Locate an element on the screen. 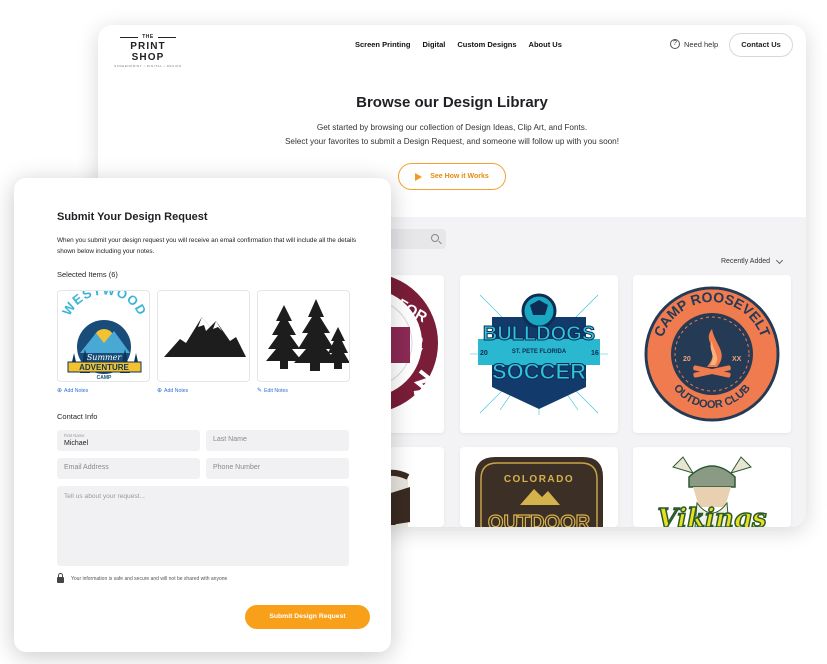 This screenshot has width=827, height=664. selected-item-trees is located at coordinates (303, 336).